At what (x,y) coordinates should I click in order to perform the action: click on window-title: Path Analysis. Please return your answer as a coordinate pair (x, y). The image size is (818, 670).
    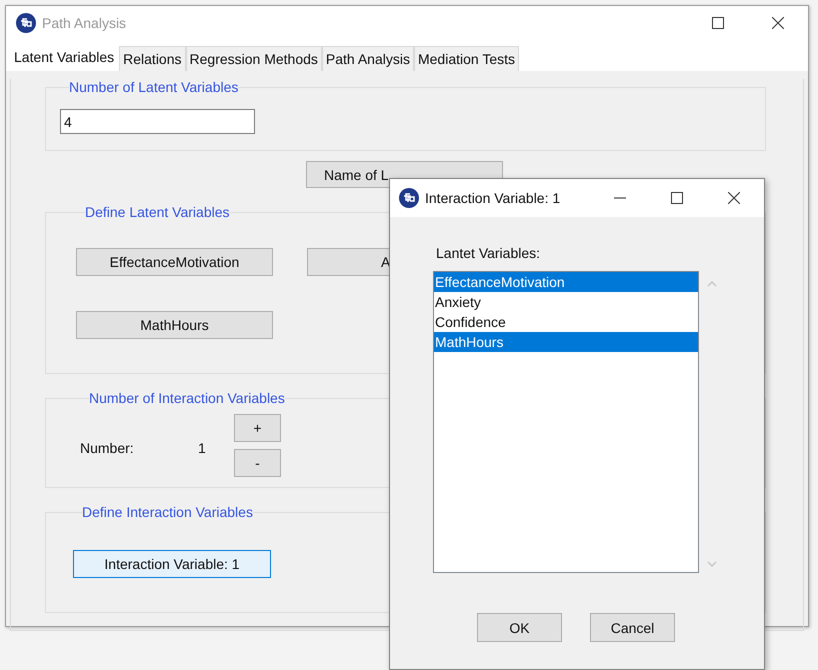
    Looking at the image, I should click on (85, 23).